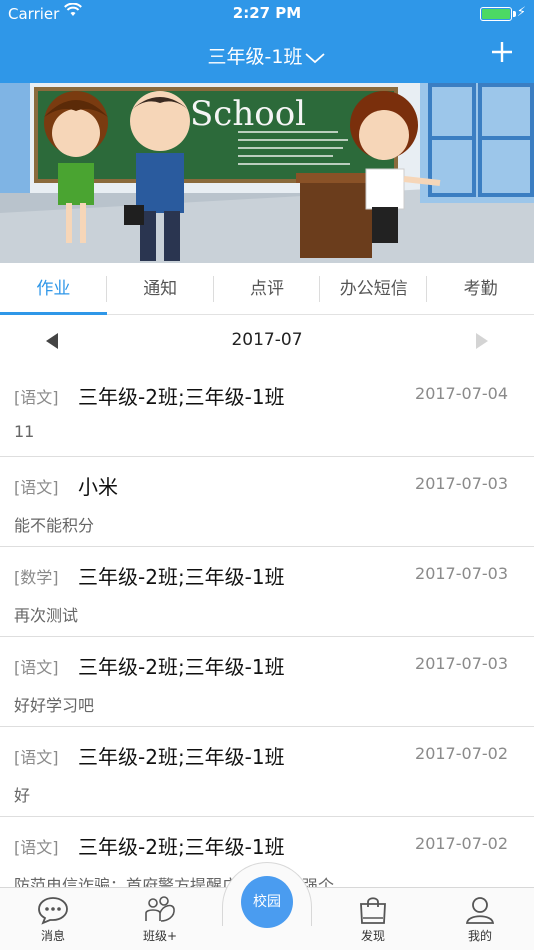 This screenshot has width=534, height=951. Describe the element at coordinates (498, 14) in the screenshot. I see `battery-icon` at that location.